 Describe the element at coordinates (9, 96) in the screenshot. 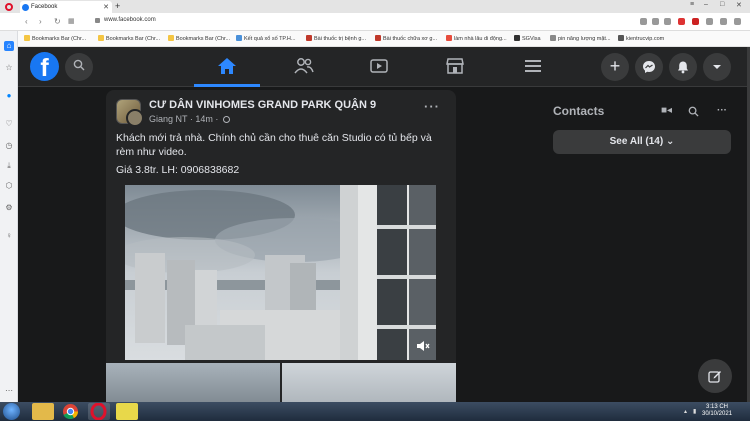

I see `messenger-icon: ●` at that location.